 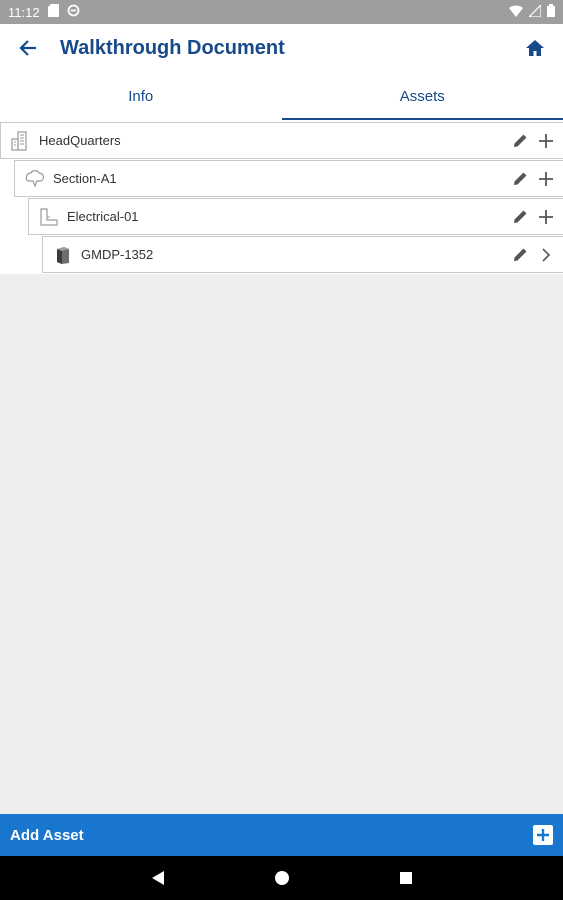 What do you see at coordinates (534, 11) in the screenshot?
I see `signal-icon` at bounding box center [534, 11].